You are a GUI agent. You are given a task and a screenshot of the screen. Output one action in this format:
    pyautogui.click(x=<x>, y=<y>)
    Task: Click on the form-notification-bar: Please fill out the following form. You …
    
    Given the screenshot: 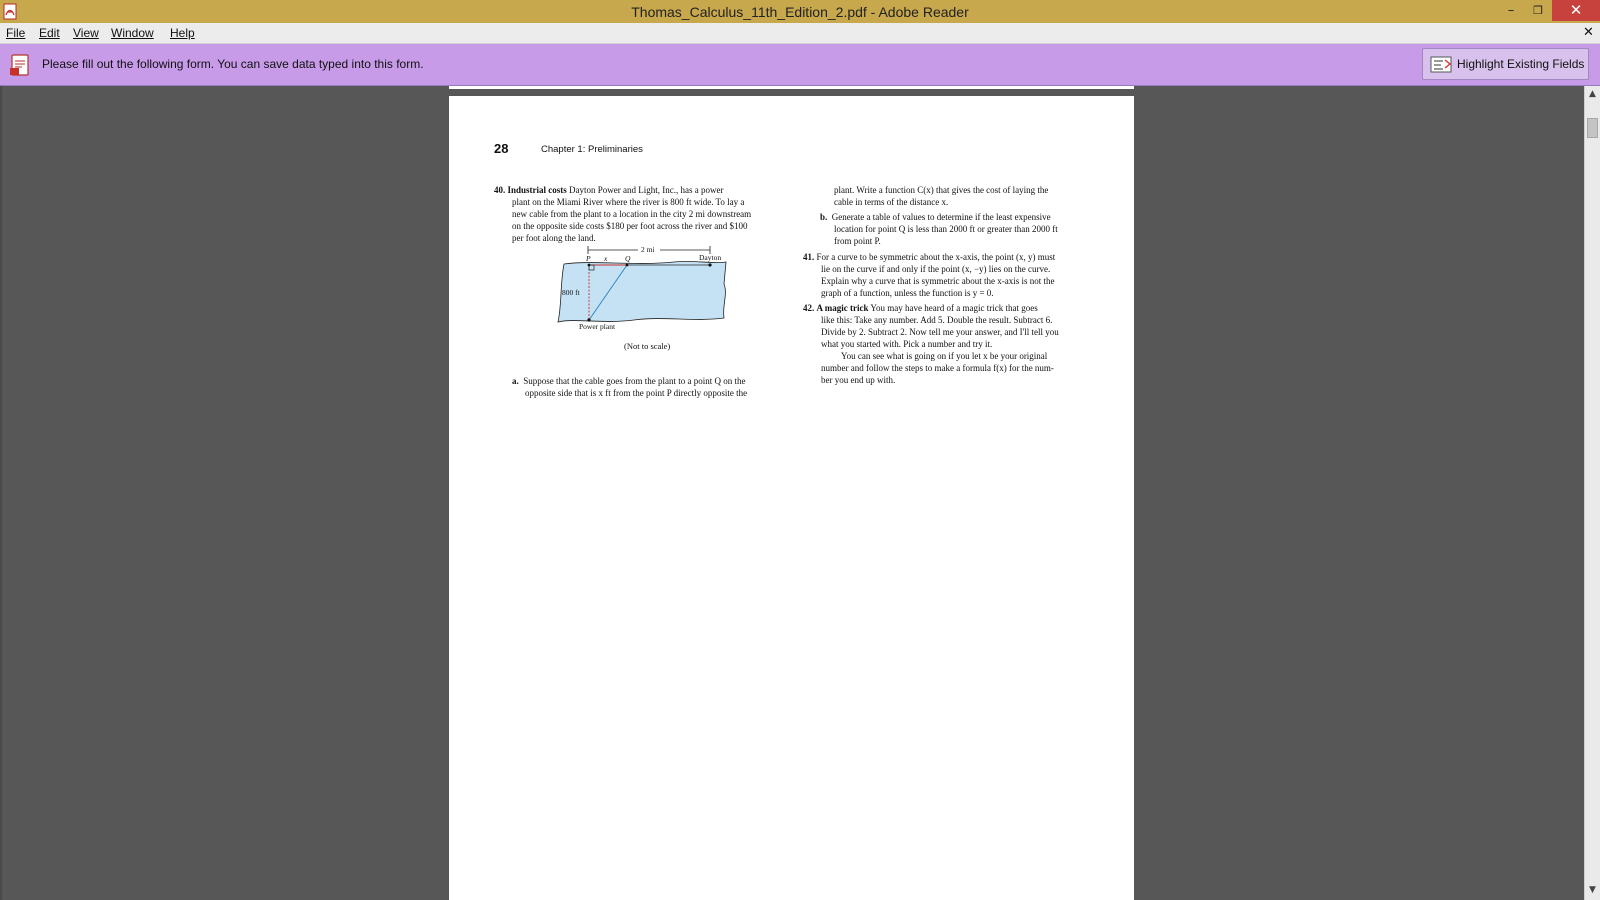 What is the action you would take?
    pyautogui.click(x=800, y=65)
    